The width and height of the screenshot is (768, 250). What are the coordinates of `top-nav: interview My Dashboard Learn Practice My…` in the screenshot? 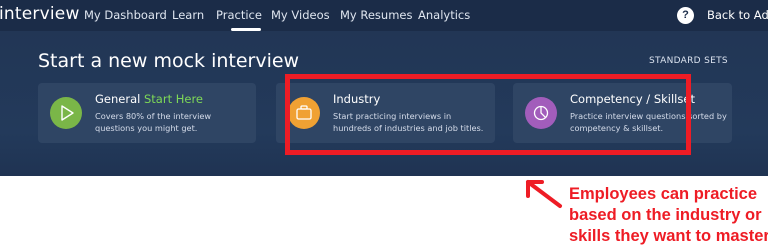 It's located at (384, 15).